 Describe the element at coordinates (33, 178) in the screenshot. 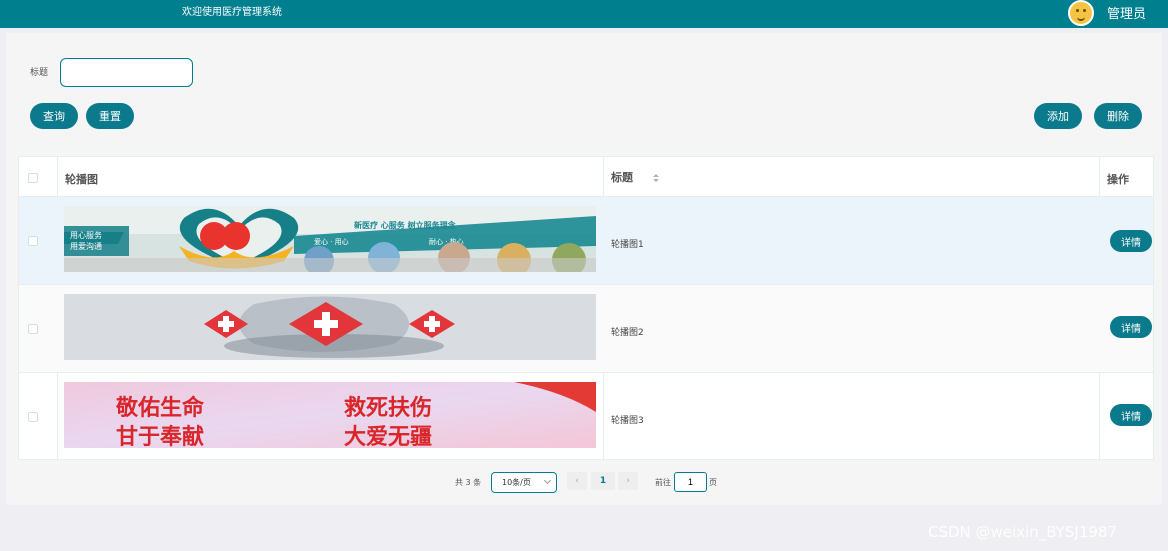

I see `select-all-checkbox` at that location.